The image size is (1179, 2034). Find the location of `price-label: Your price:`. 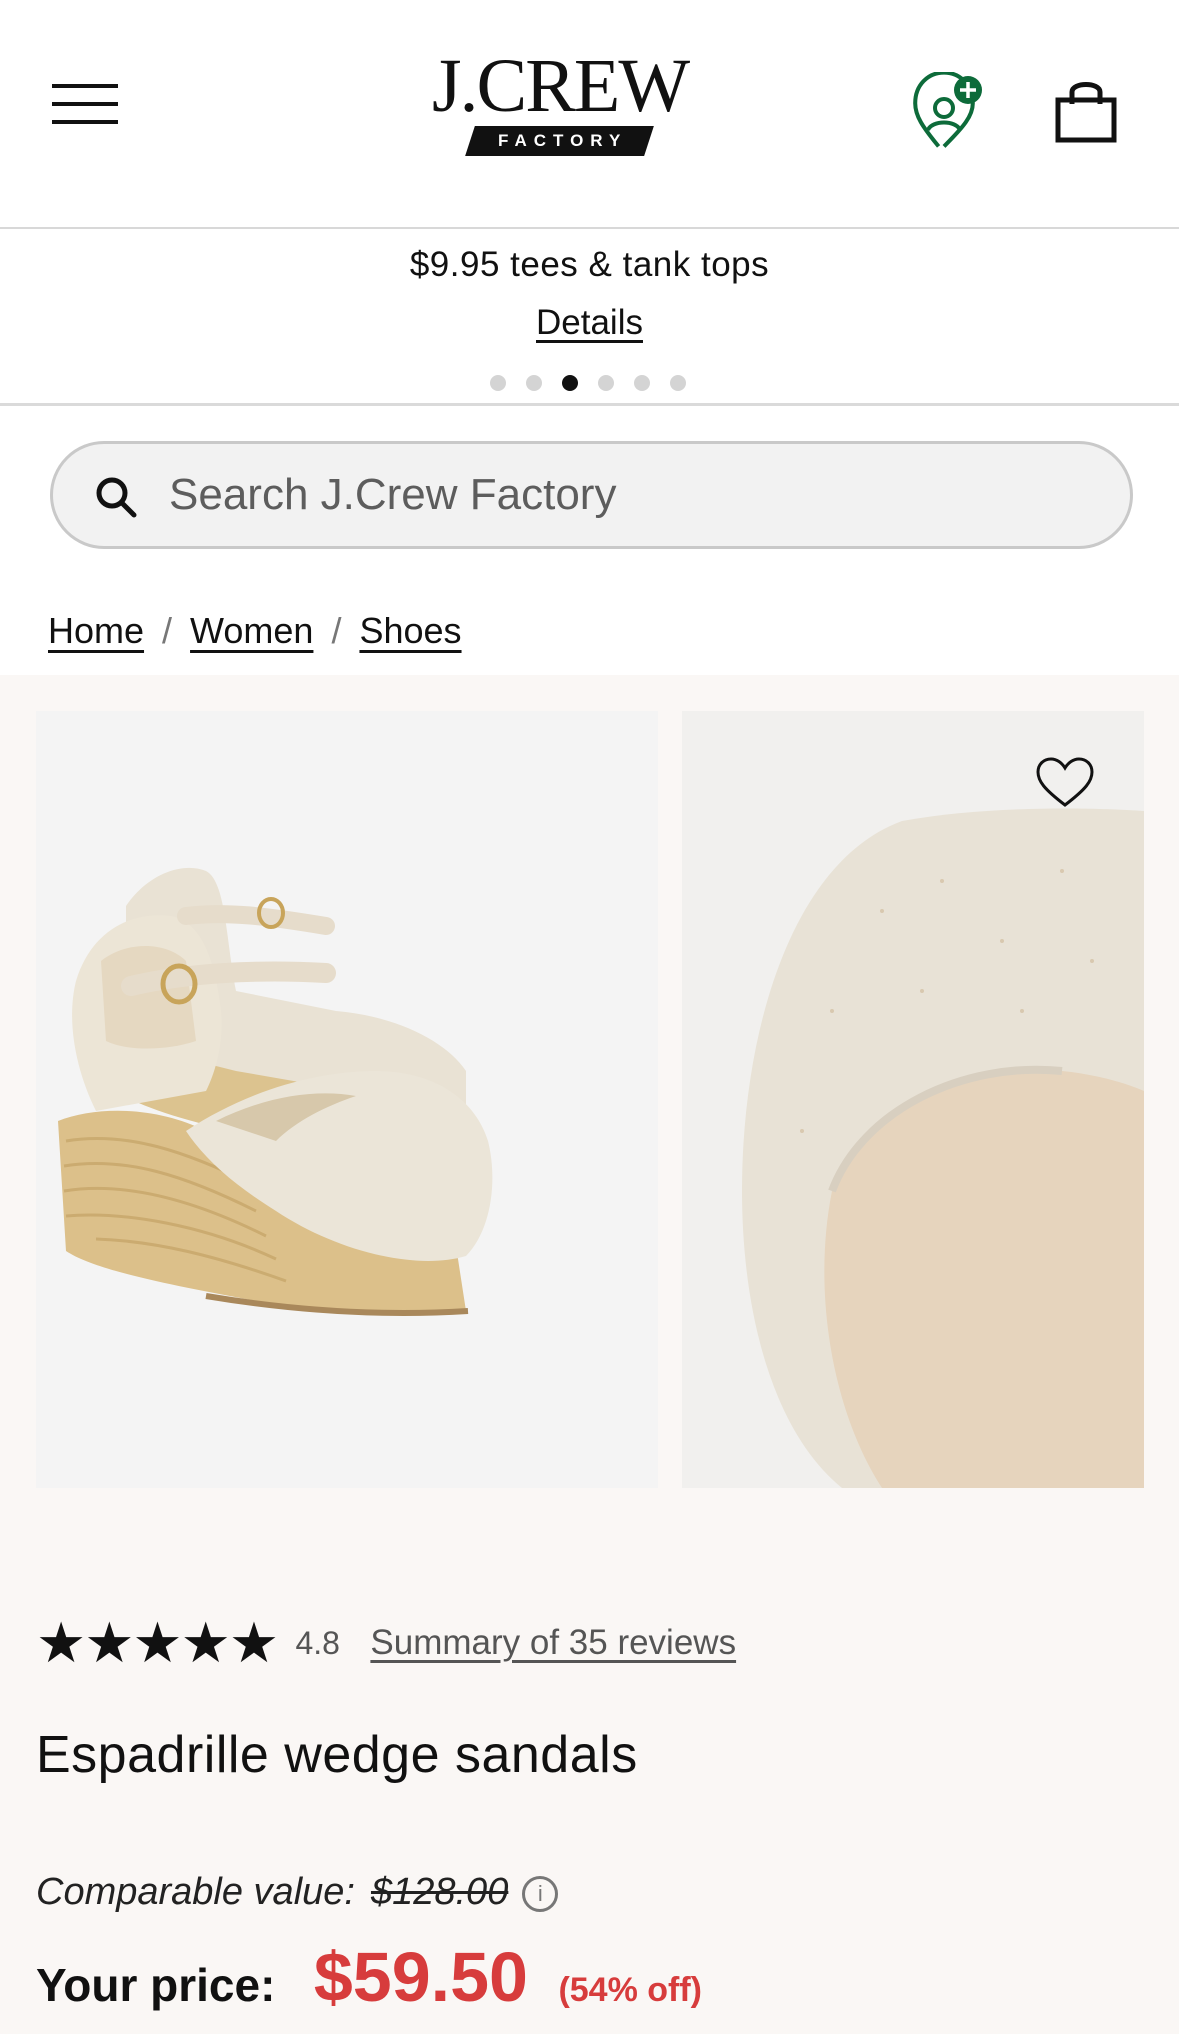

price-label: Your price: is located at coordinates (156, 1985).